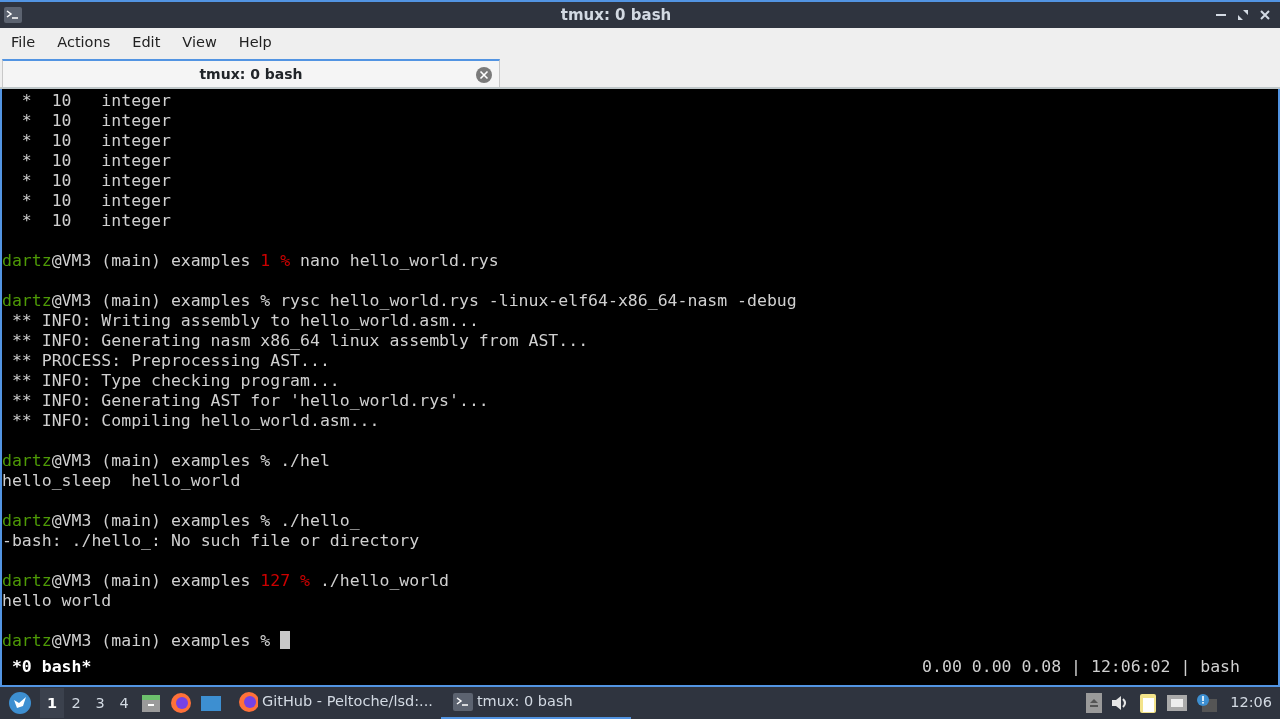 The height and width of the screenshot is (720, 1280). I want to click on clock: 12:06, so click(1251, 703).